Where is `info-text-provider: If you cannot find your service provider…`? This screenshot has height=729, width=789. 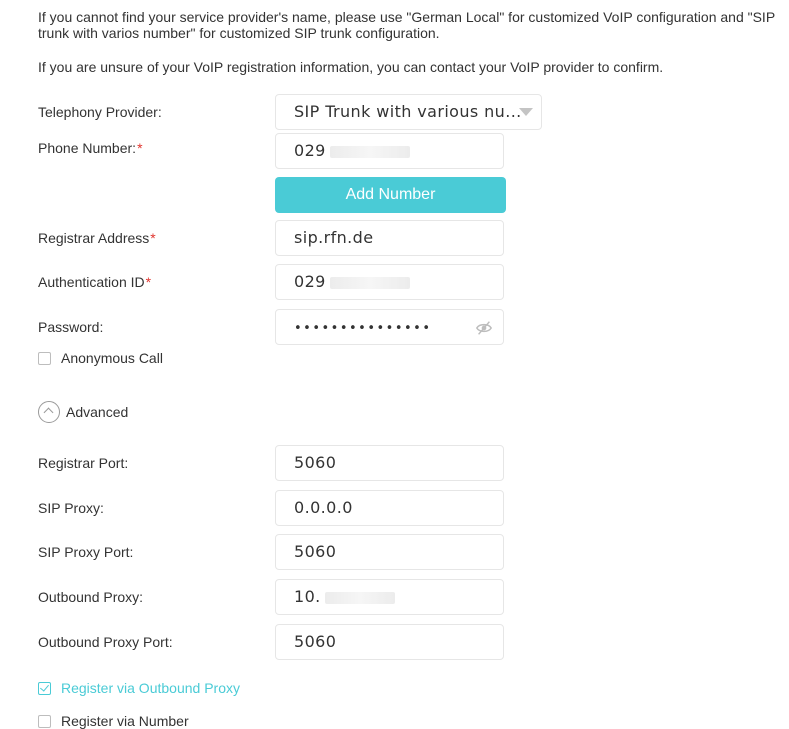
info-text-provider: If you cannot find your service provider… is located at coordinates (406, 25).